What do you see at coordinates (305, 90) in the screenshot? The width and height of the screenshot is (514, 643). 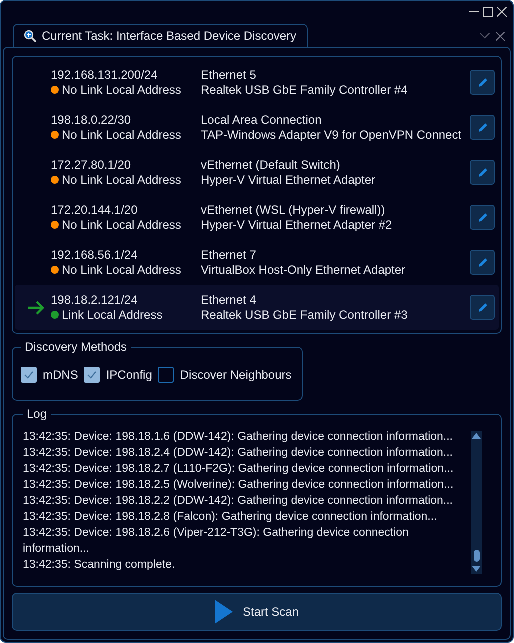 I see `adapter-name: Realtek USB GbE Family Controller #4` at bounding box center [305, 90].